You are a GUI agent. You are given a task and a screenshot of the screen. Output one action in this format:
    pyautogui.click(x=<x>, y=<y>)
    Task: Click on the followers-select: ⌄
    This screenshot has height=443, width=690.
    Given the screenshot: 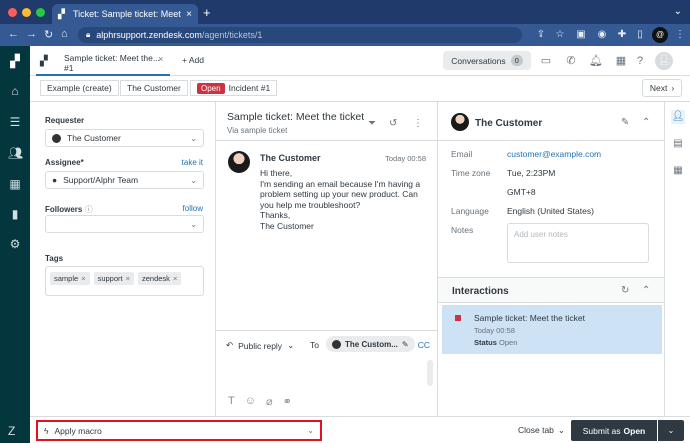 What is the action you would take?
    pyautogui.click(x=124, y=224)
    